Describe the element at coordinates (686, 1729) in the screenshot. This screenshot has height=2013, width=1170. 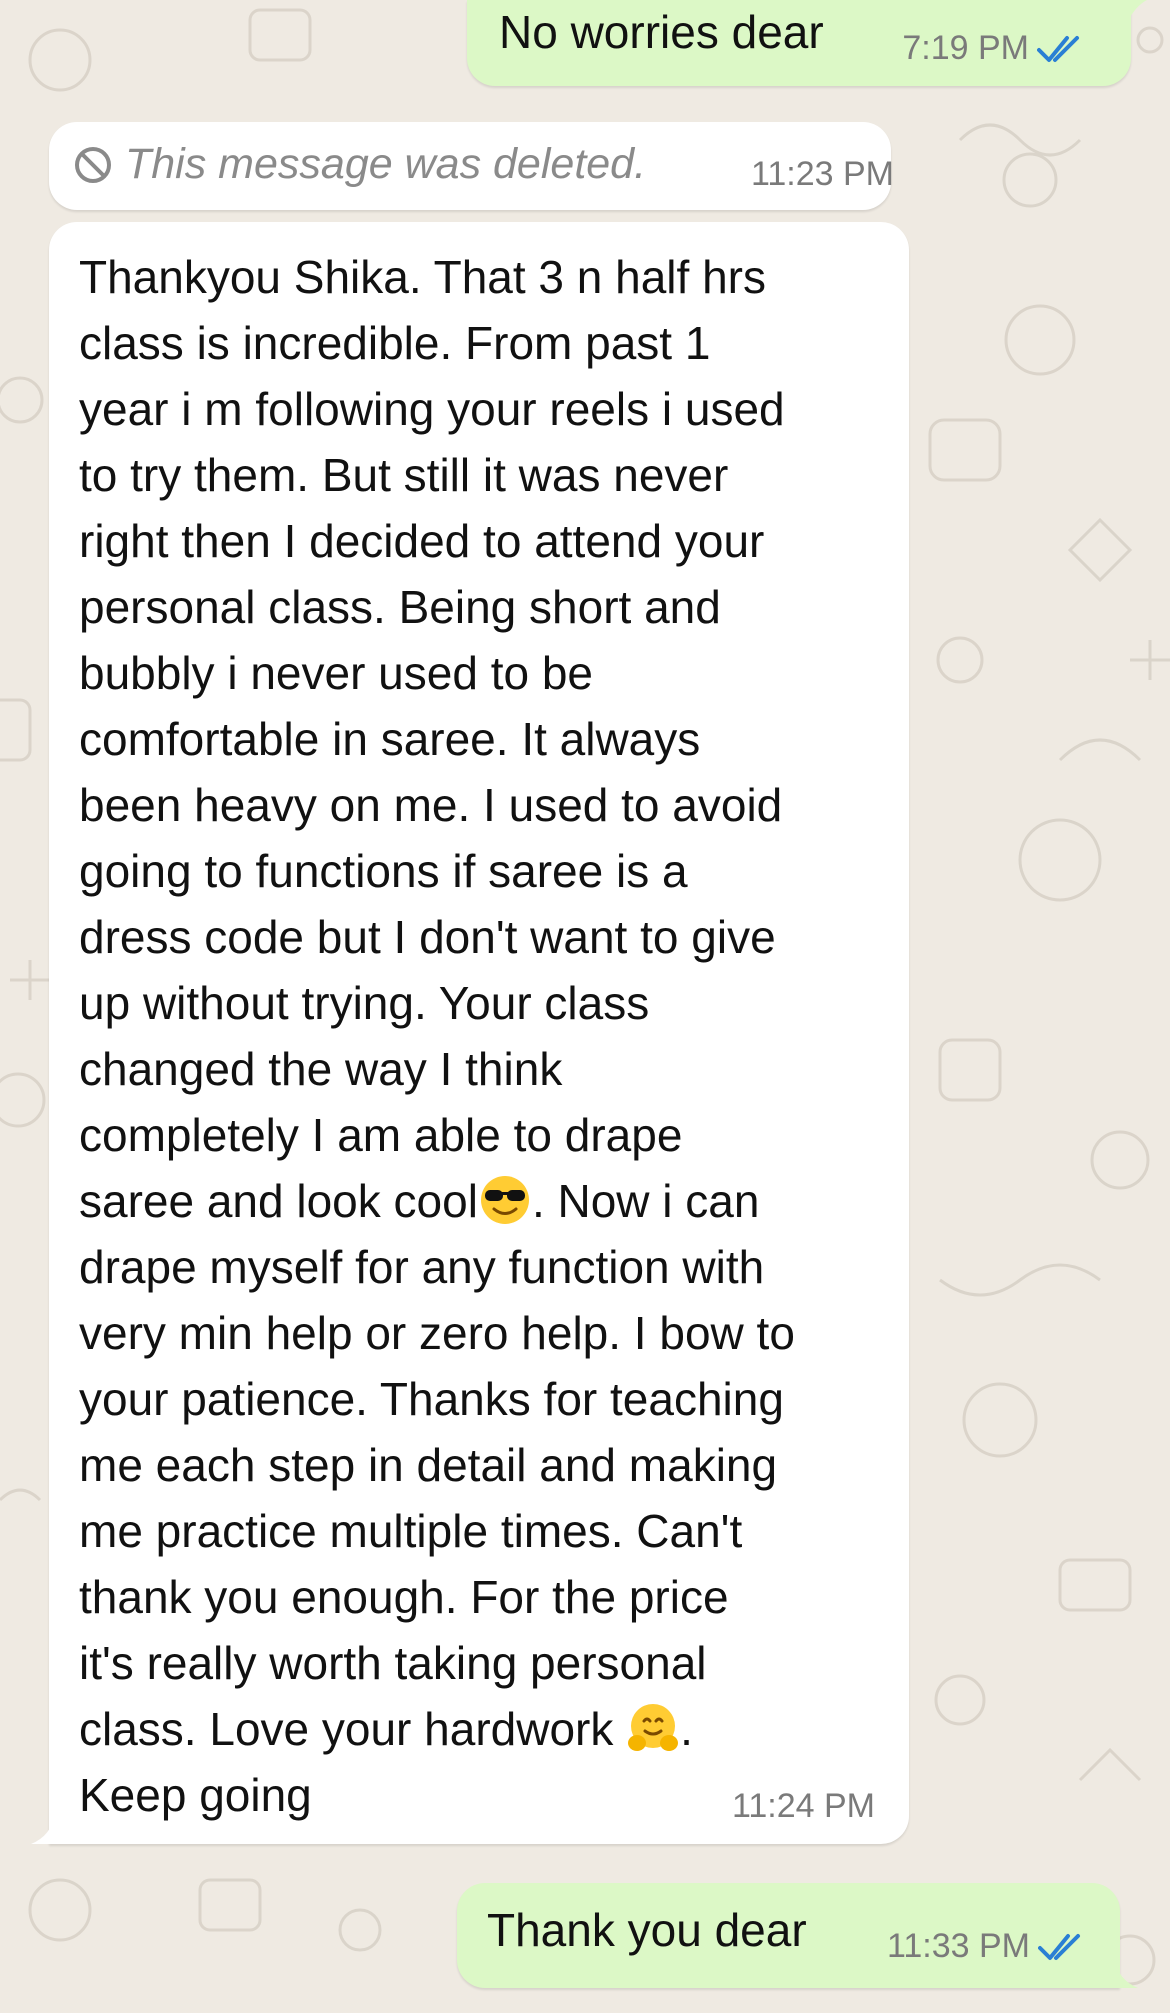
I see `message-line-part: .` at that location.